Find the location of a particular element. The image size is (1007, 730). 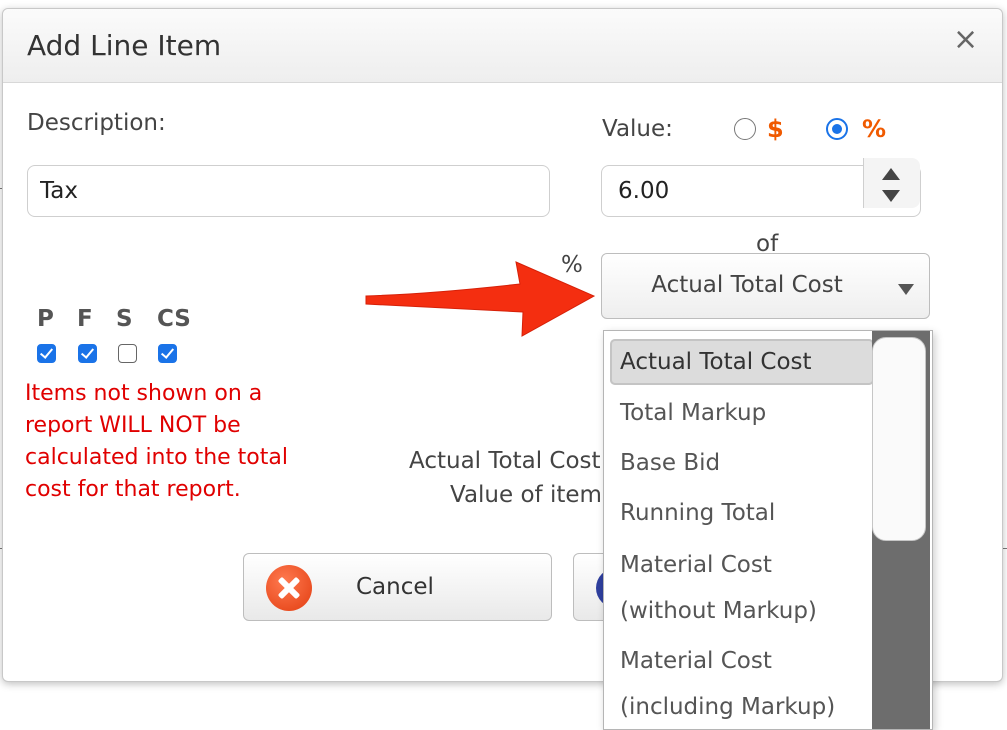

report-header-p: P is located at coordinates (45, 319).